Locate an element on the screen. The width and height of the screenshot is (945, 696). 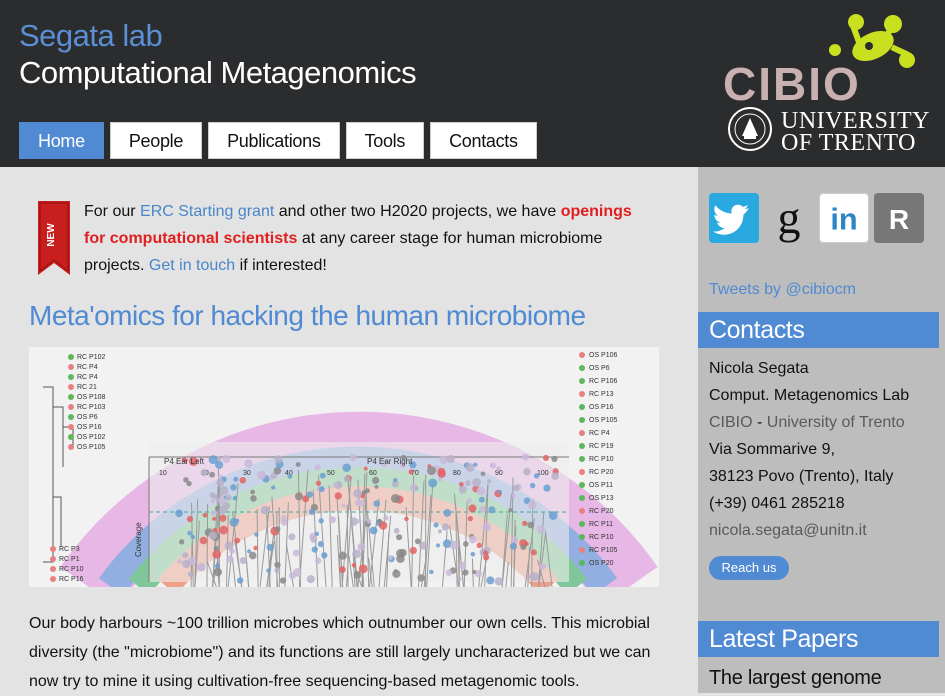
nav-people: People is located at coordinates (156, 140).